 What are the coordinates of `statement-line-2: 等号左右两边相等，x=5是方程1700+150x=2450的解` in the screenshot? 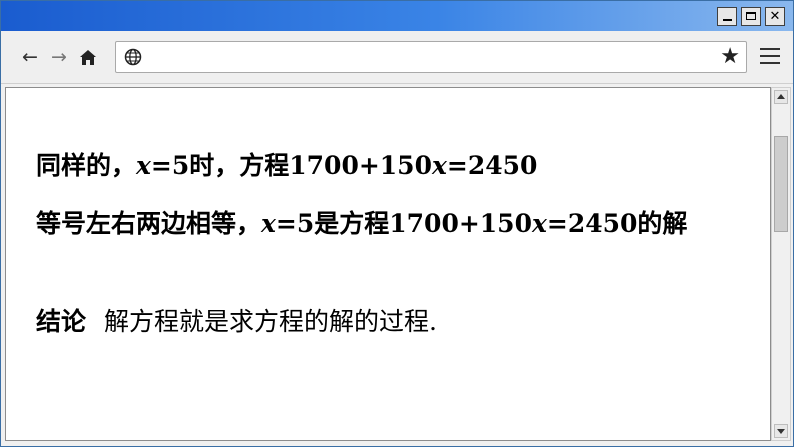 It's located at (361, 222).